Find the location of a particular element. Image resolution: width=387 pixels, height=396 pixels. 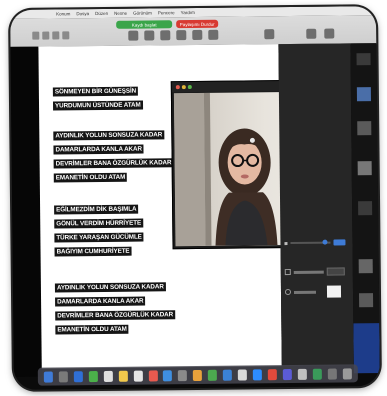

share-icon is located at coordinates (269, 34).